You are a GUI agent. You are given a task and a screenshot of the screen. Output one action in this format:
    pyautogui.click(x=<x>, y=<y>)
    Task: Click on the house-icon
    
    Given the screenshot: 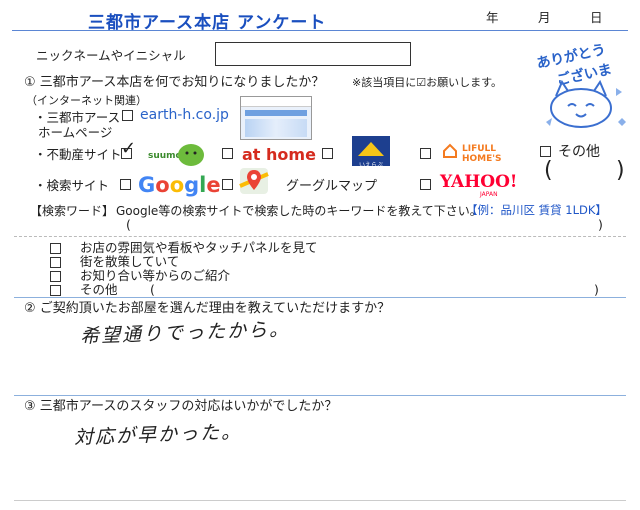 What is the action you would take?
    pyautogui.click(x=371, y=149)
    